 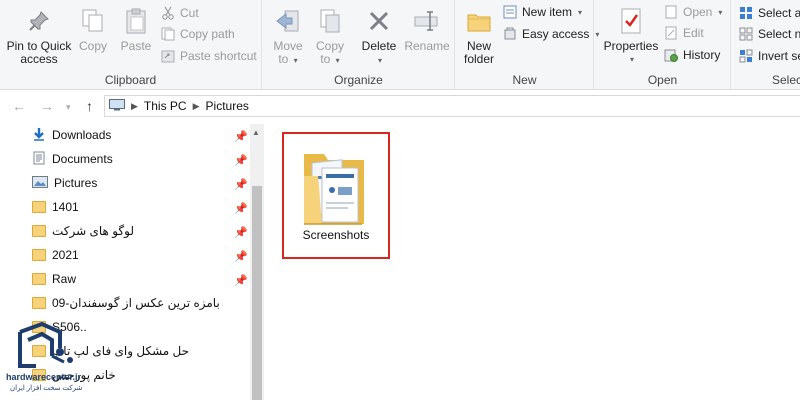 What do you see at coordinates (379, 21) in the screenshot?
I see `delete-x-icon` at bounding box center [379, 21].